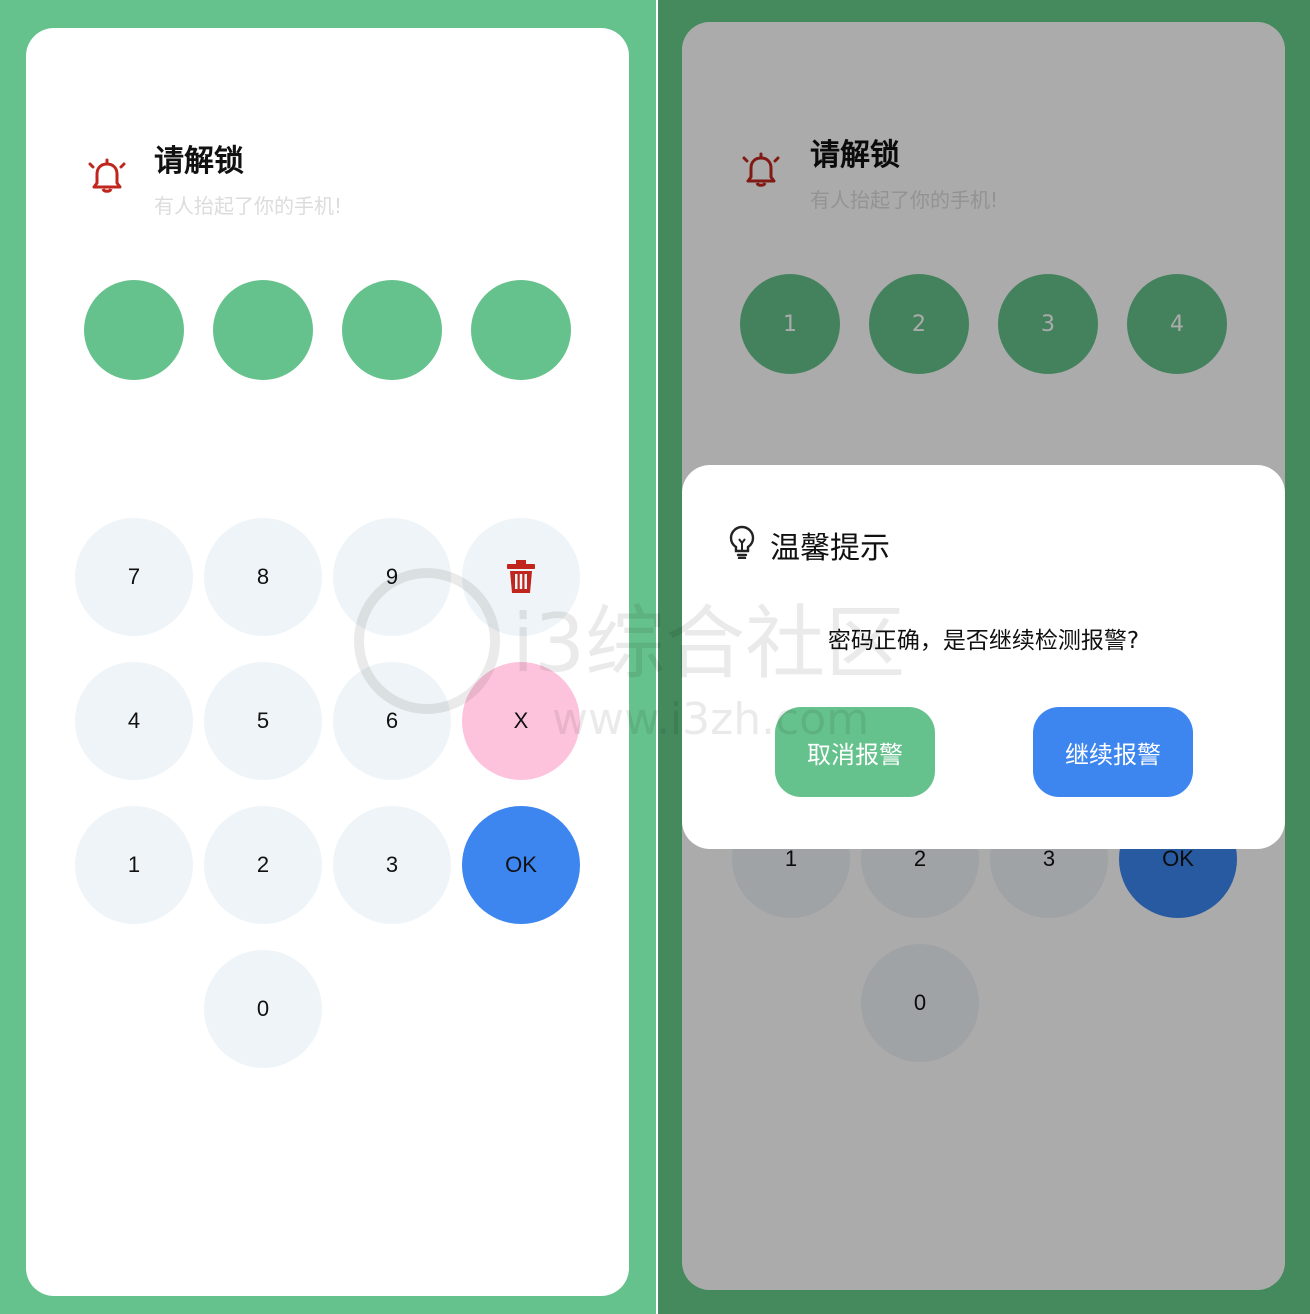 This screenshot has height=1314, width=1310. What do you see at coordinates (521, 721) in the screenshot?
I see `clear-button: X` at bounding box center [521, 721].